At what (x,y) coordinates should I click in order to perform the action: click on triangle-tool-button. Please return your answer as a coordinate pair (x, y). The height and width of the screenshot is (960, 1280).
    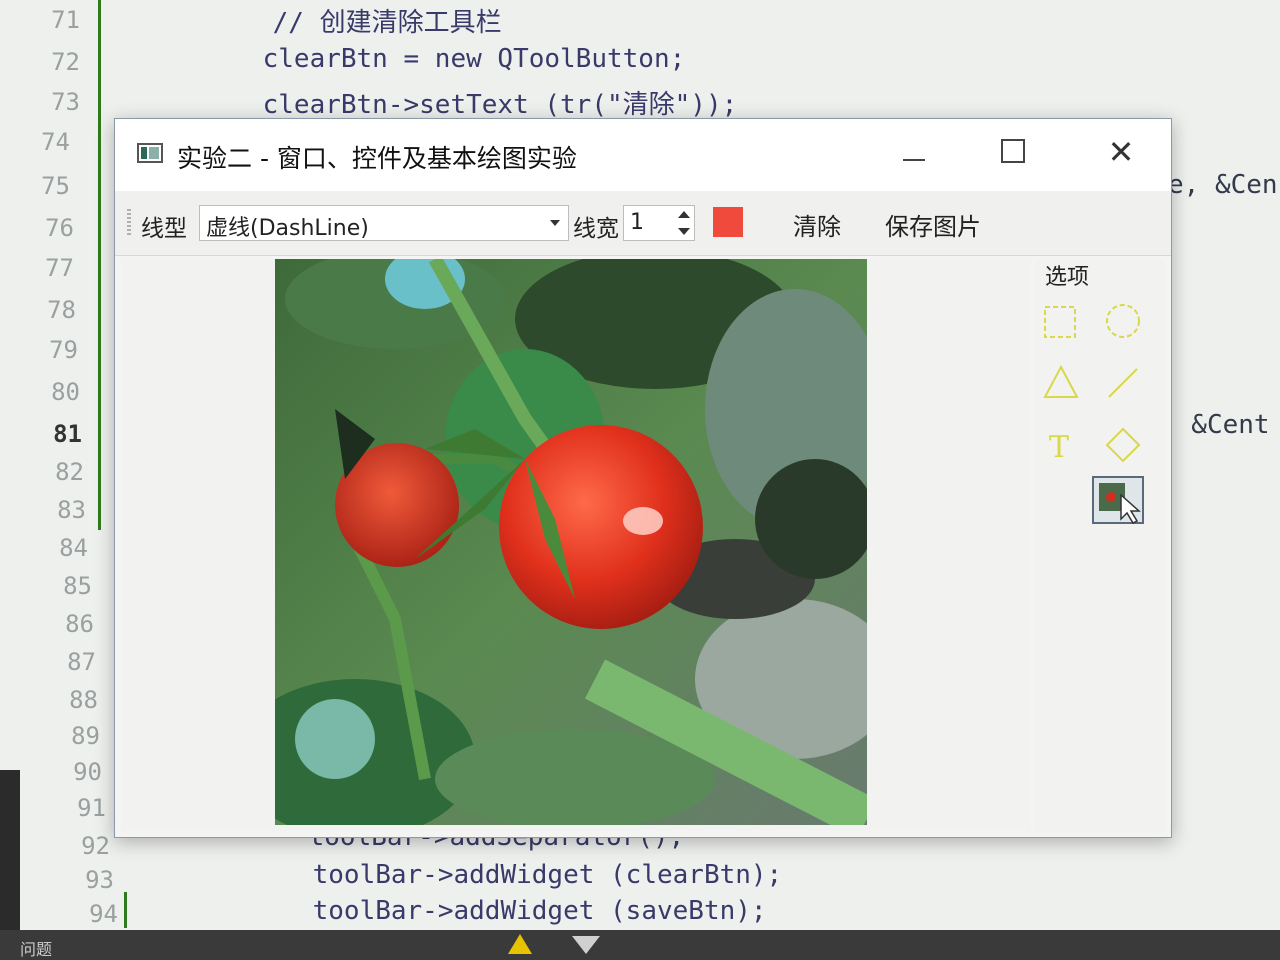
    Looking at the image, I should click on (1061, 383).